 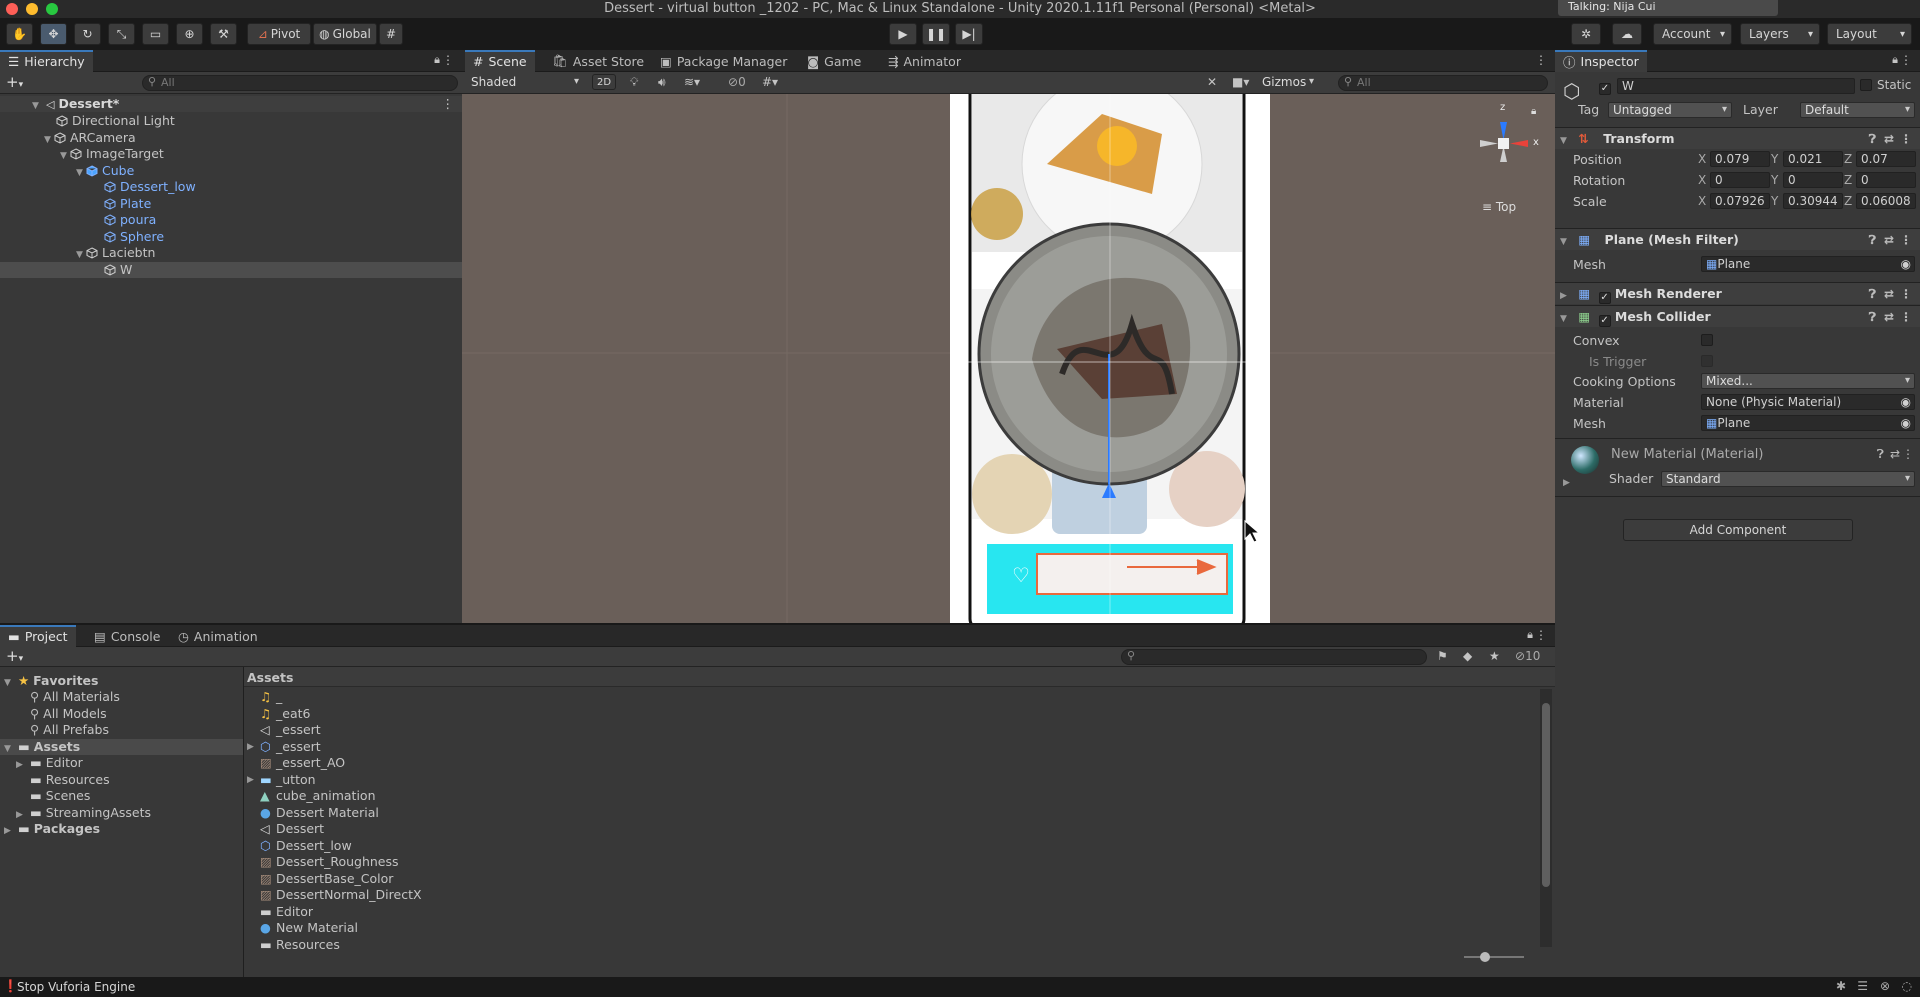 What do you see at coordinates (903, 34) in the screenshot?
I see `play-button: ▶` at bounding box center [903, 34].